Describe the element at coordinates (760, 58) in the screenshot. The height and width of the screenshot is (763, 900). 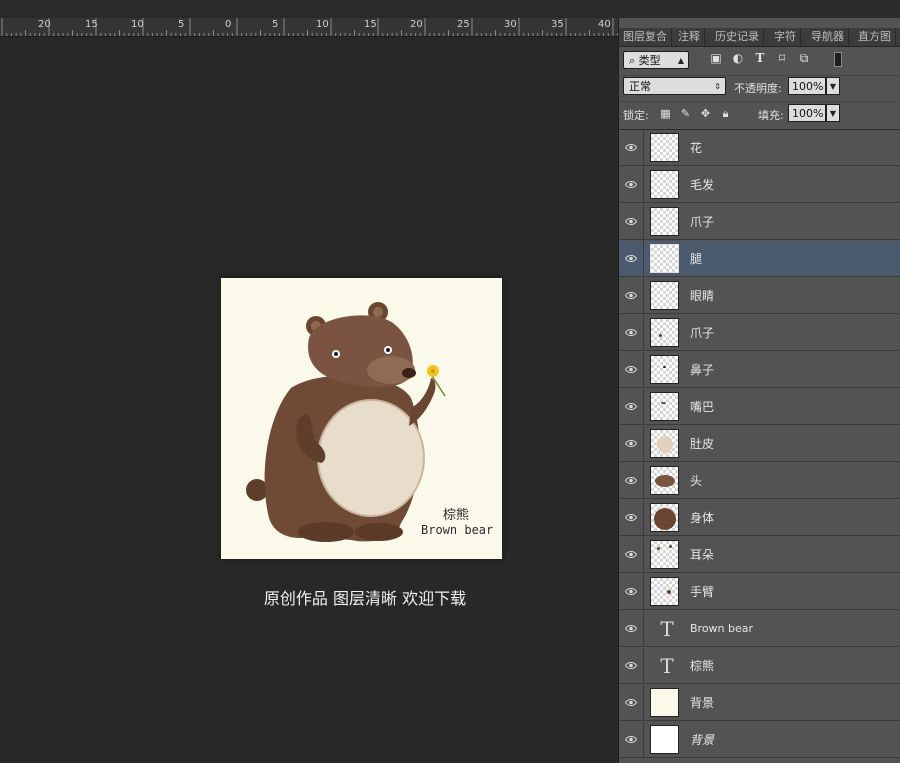
I see `type-filter-icon: T` at that location.